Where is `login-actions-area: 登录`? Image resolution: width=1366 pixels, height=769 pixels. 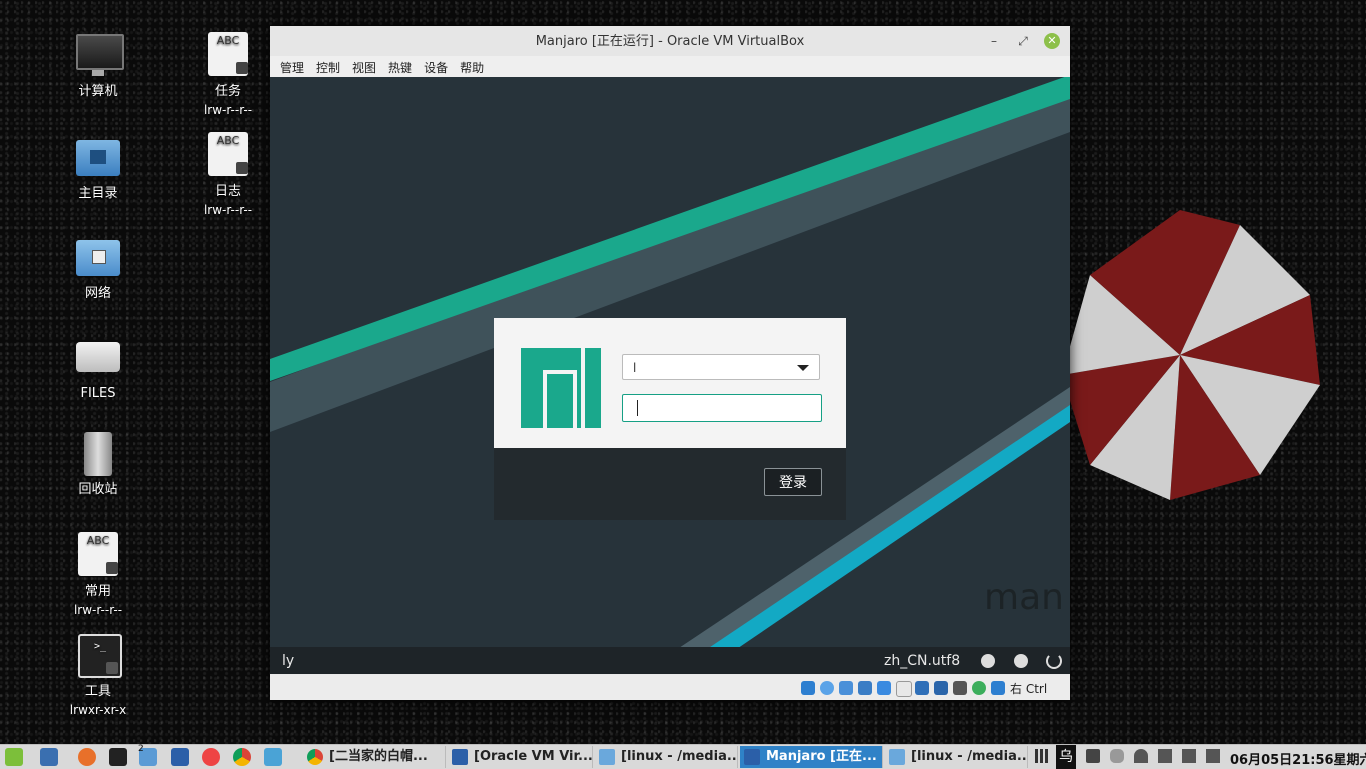 login-actions-area: 登录 is located at coordinates (670, 484).